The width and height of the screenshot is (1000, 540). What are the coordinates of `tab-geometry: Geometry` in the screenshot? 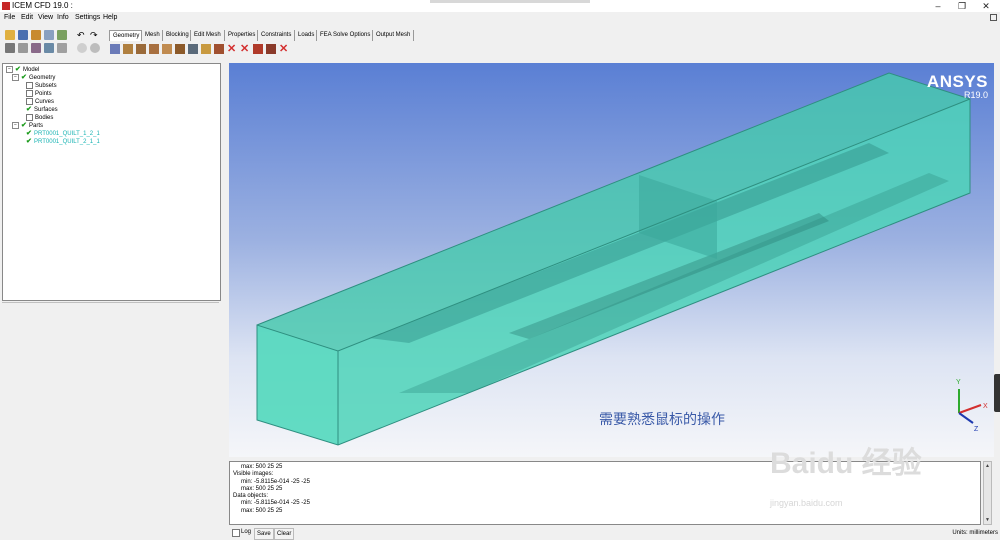 It's located at (125, 35).